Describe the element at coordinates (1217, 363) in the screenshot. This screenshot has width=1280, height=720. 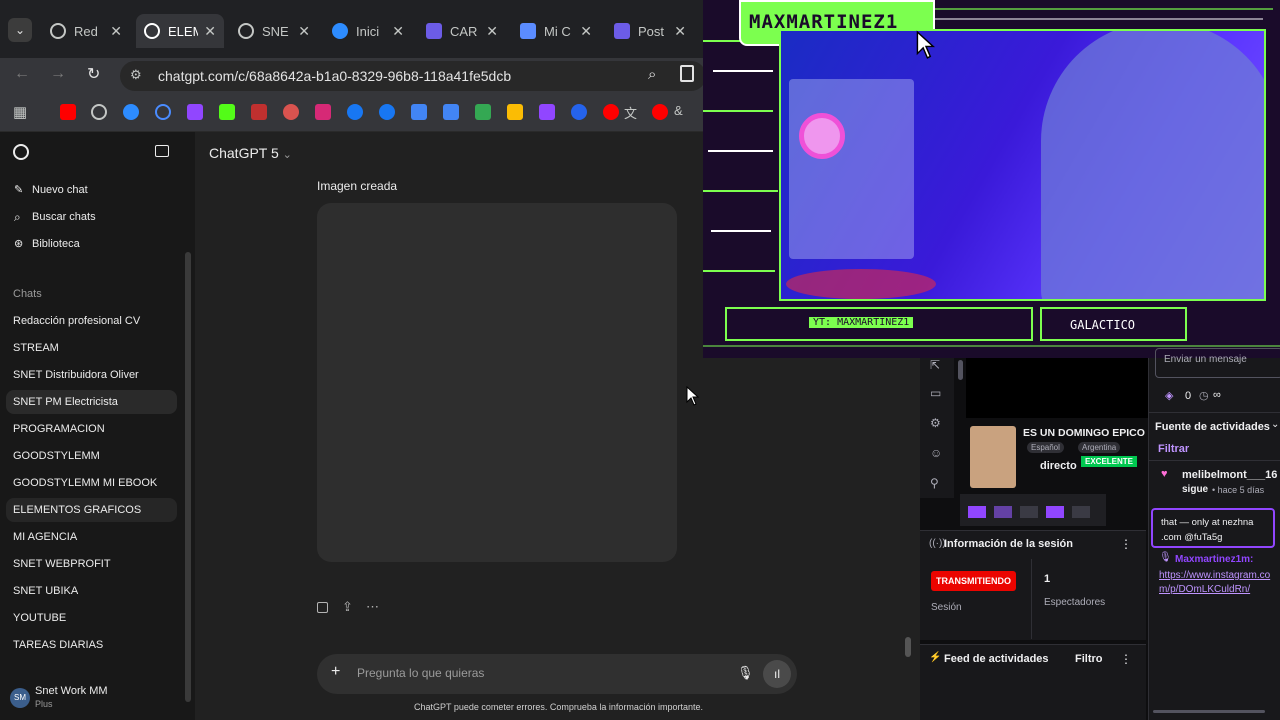
I see `chat-input: Enviar un mensaje` at that location.